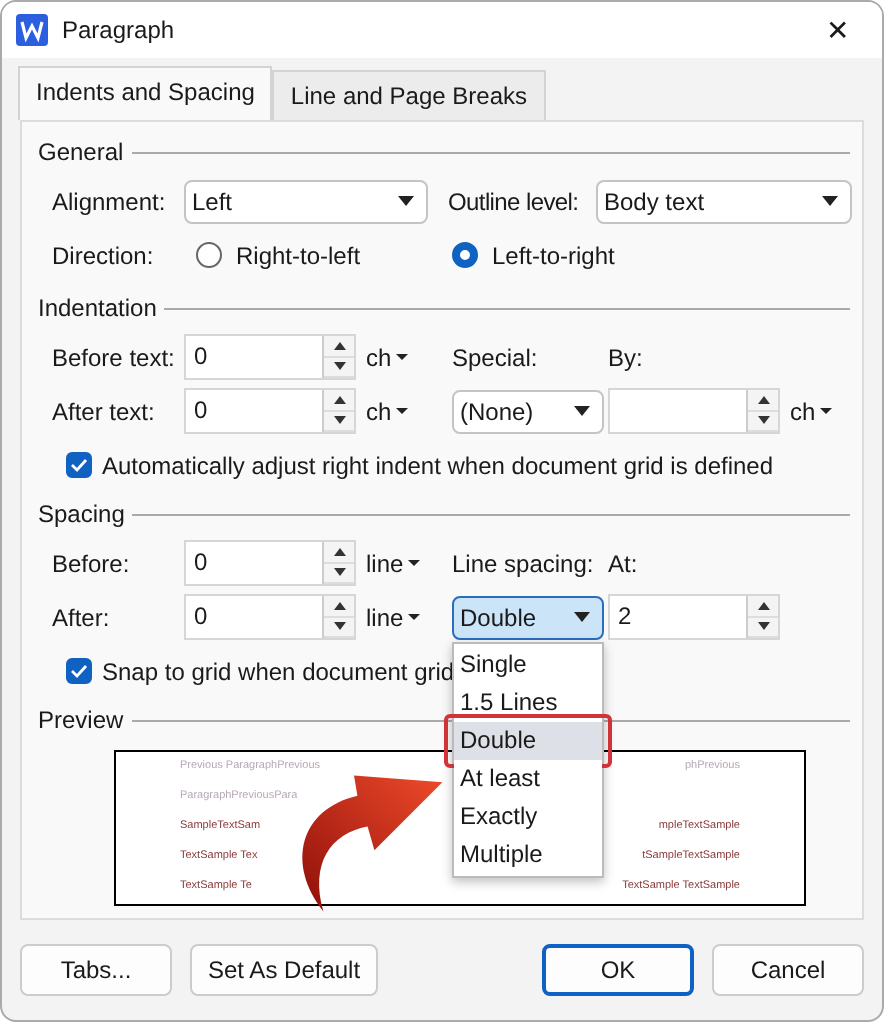 This screenshot has height=1022, width=884. What do you see at coordinates (514, 201) in the screenshot?
I see `field-label: Outline level:` at bounding box center [514, 201].